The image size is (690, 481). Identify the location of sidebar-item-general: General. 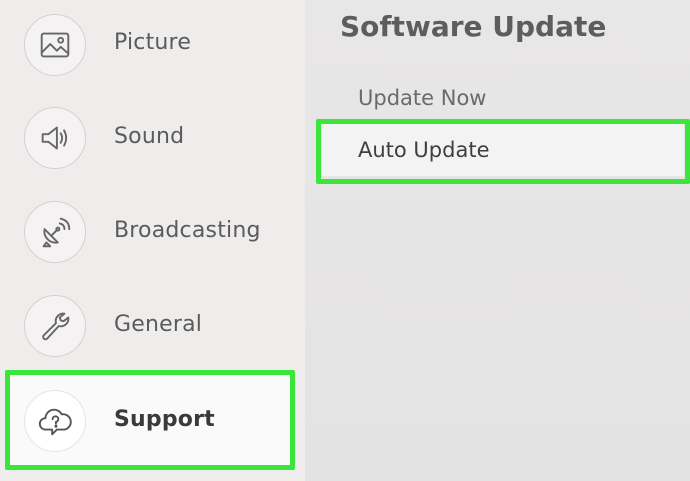
(152, 327).